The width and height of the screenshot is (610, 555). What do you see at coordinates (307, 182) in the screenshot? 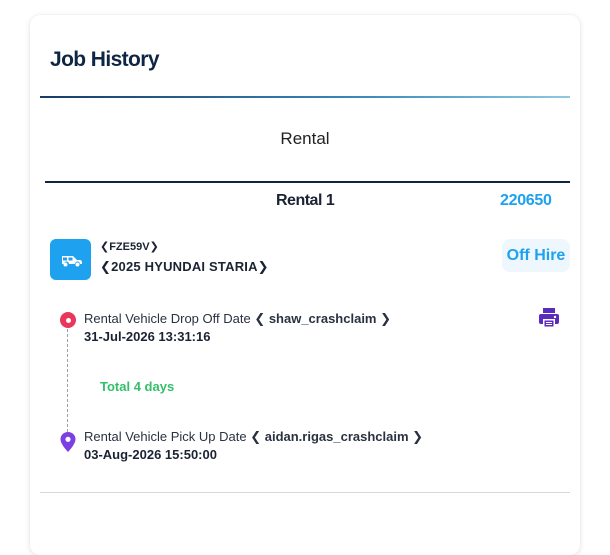
I see `tab-active-underline` at bounding box center [307, 182].